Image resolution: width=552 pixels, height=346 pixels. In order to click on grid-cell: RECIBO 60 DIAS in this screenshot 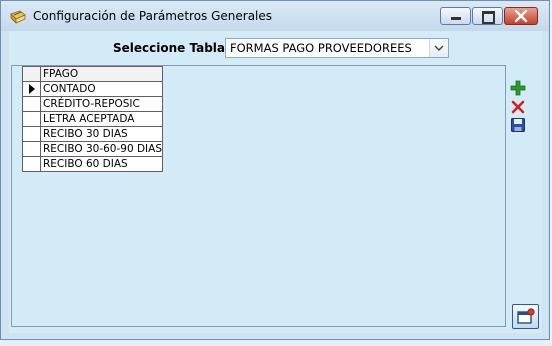, I will do `click(101, 164)`.